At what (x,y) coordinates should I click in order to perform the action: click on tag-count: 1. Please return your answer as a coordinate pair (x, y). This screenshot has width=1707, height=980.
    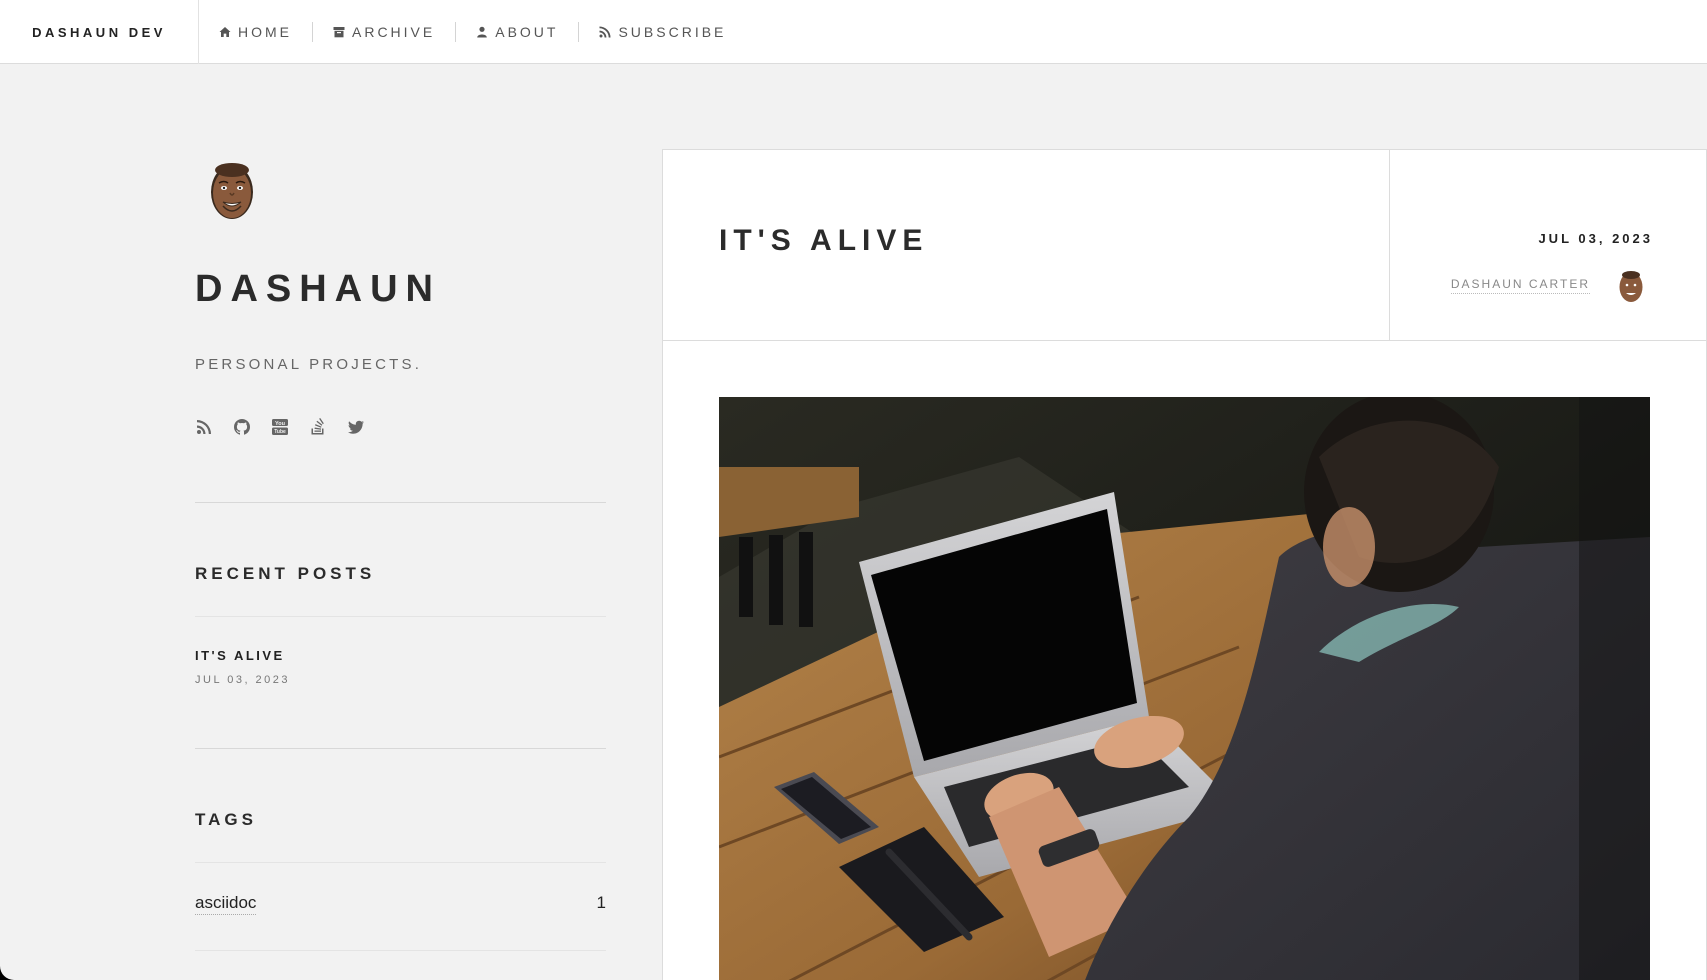
    Looking at the image, I should click on (601, 902).